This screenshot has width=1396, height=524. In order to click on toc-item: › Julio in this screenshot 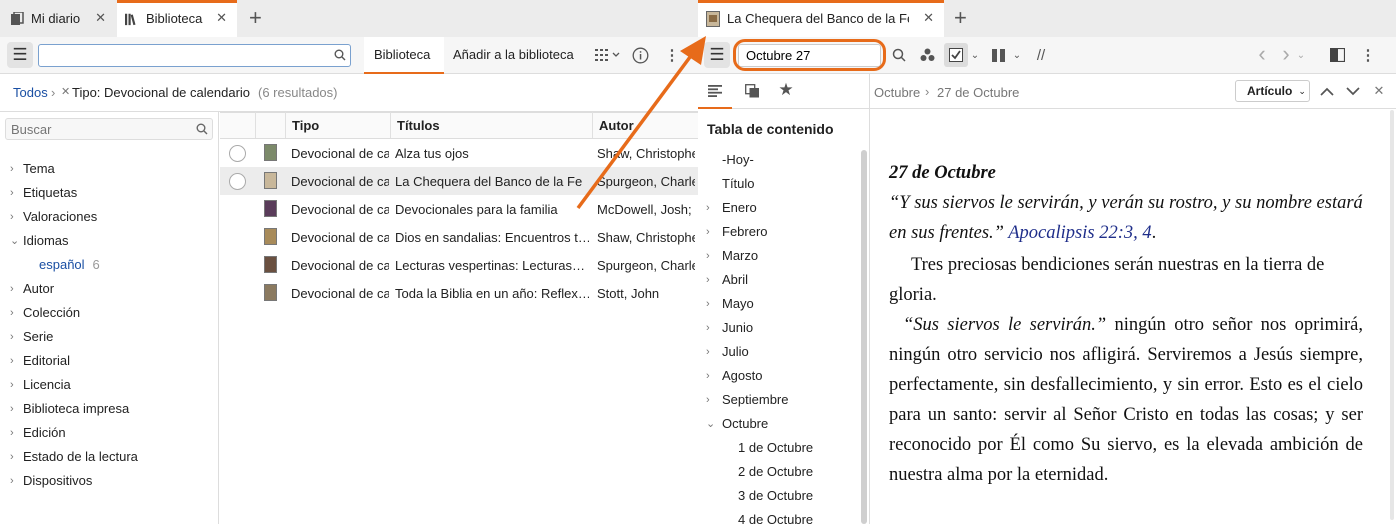, I will do `click(727, 351)`.